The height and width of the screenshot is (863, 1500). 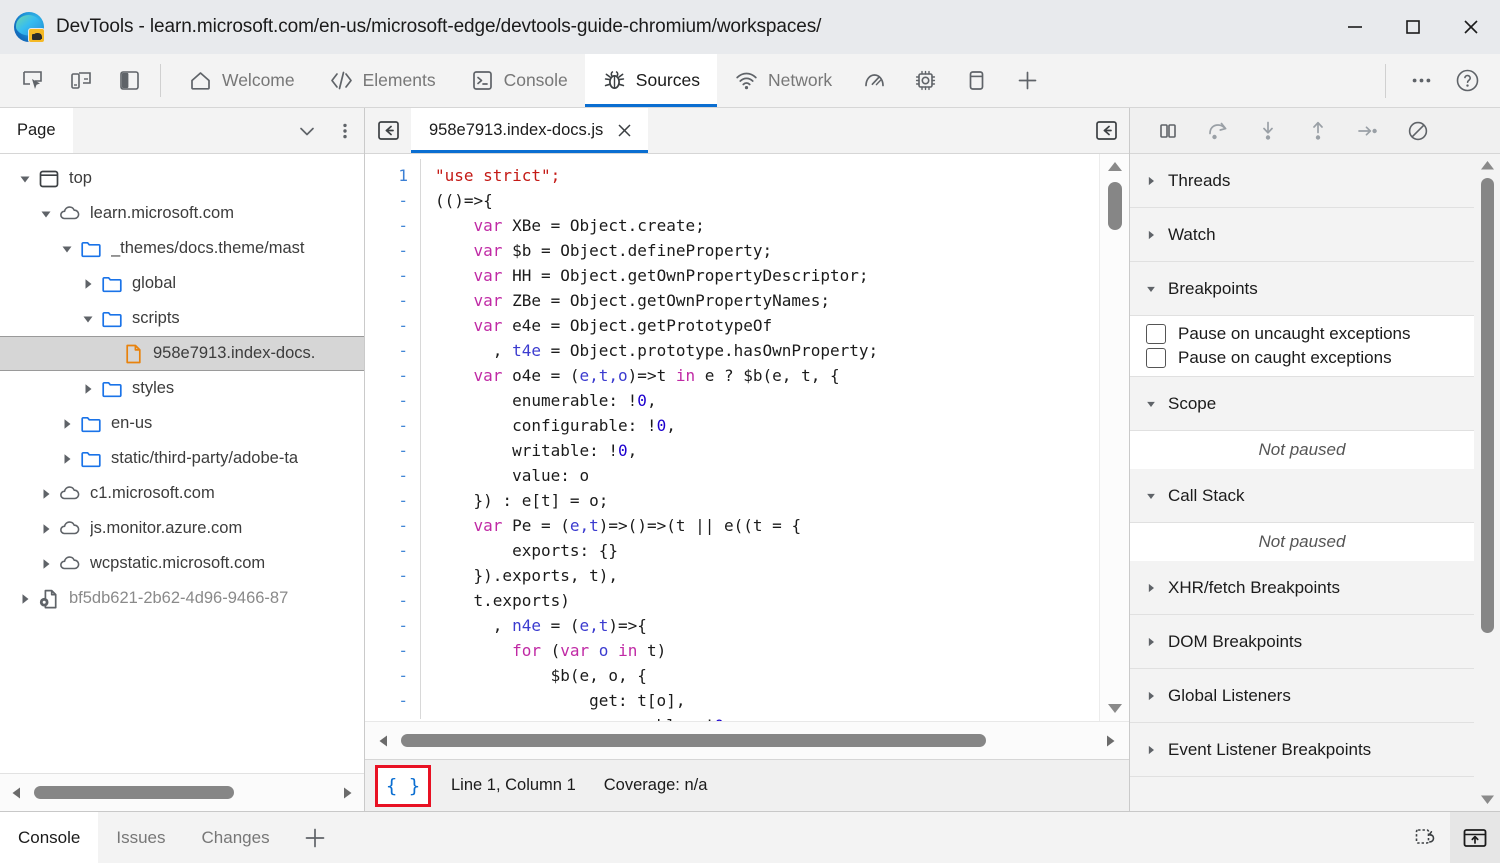 I want to click on expand-debugger-icon, so click(x=1106, y=130).